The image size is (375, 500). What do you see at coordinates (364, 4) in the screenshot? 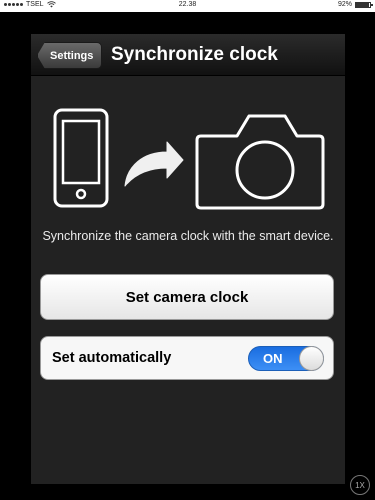
I see `battery-icon` at bounding box center [364, 4].